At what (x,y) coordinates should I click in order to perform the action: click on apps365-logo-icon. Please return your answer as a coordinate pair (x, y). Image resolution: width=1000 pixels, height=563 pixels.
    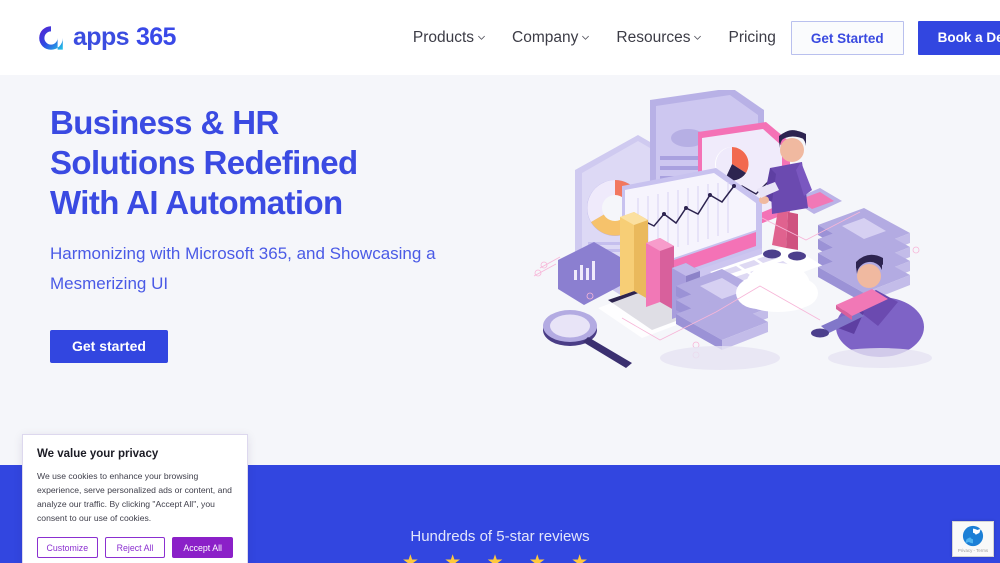
    Looking at the image, I should click on (51, 38).